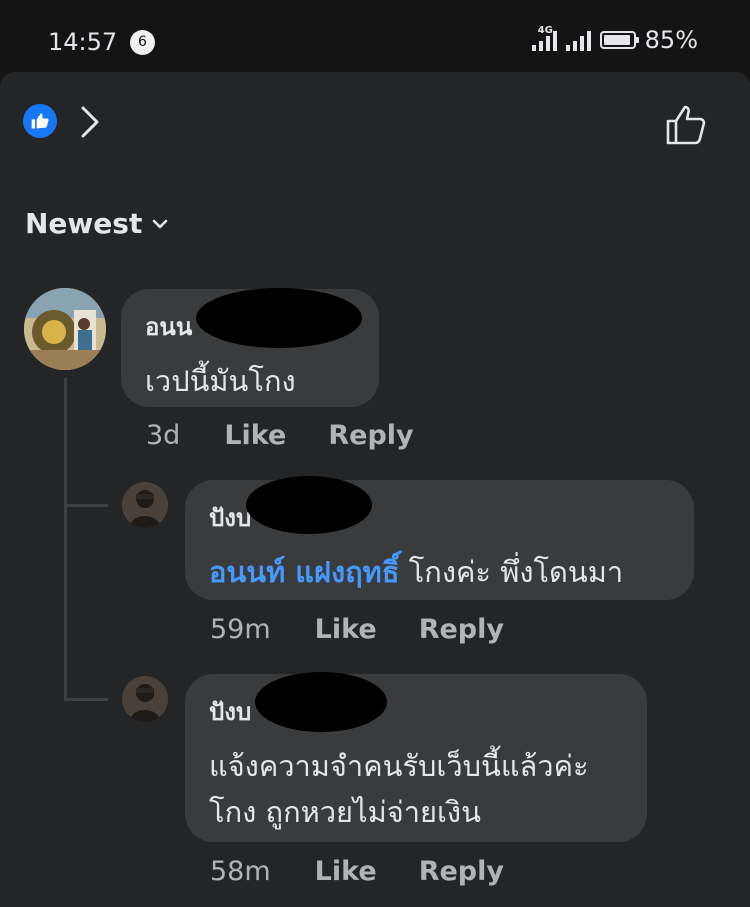  What do you see at coordinates (84, 223) in the screenshot?
I see `sort-label: Newest` at bounding box center [84, 223].